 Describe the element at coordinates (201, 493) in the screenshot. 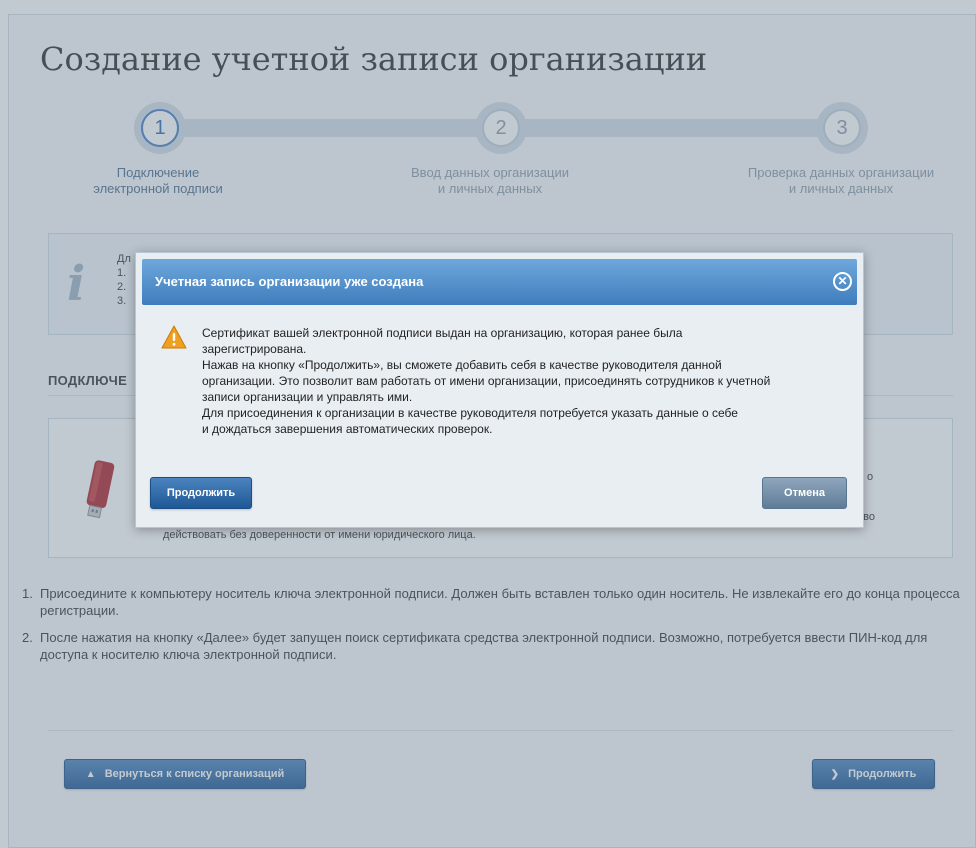

I see `dialog-continue-button: Продолжить` at that location.